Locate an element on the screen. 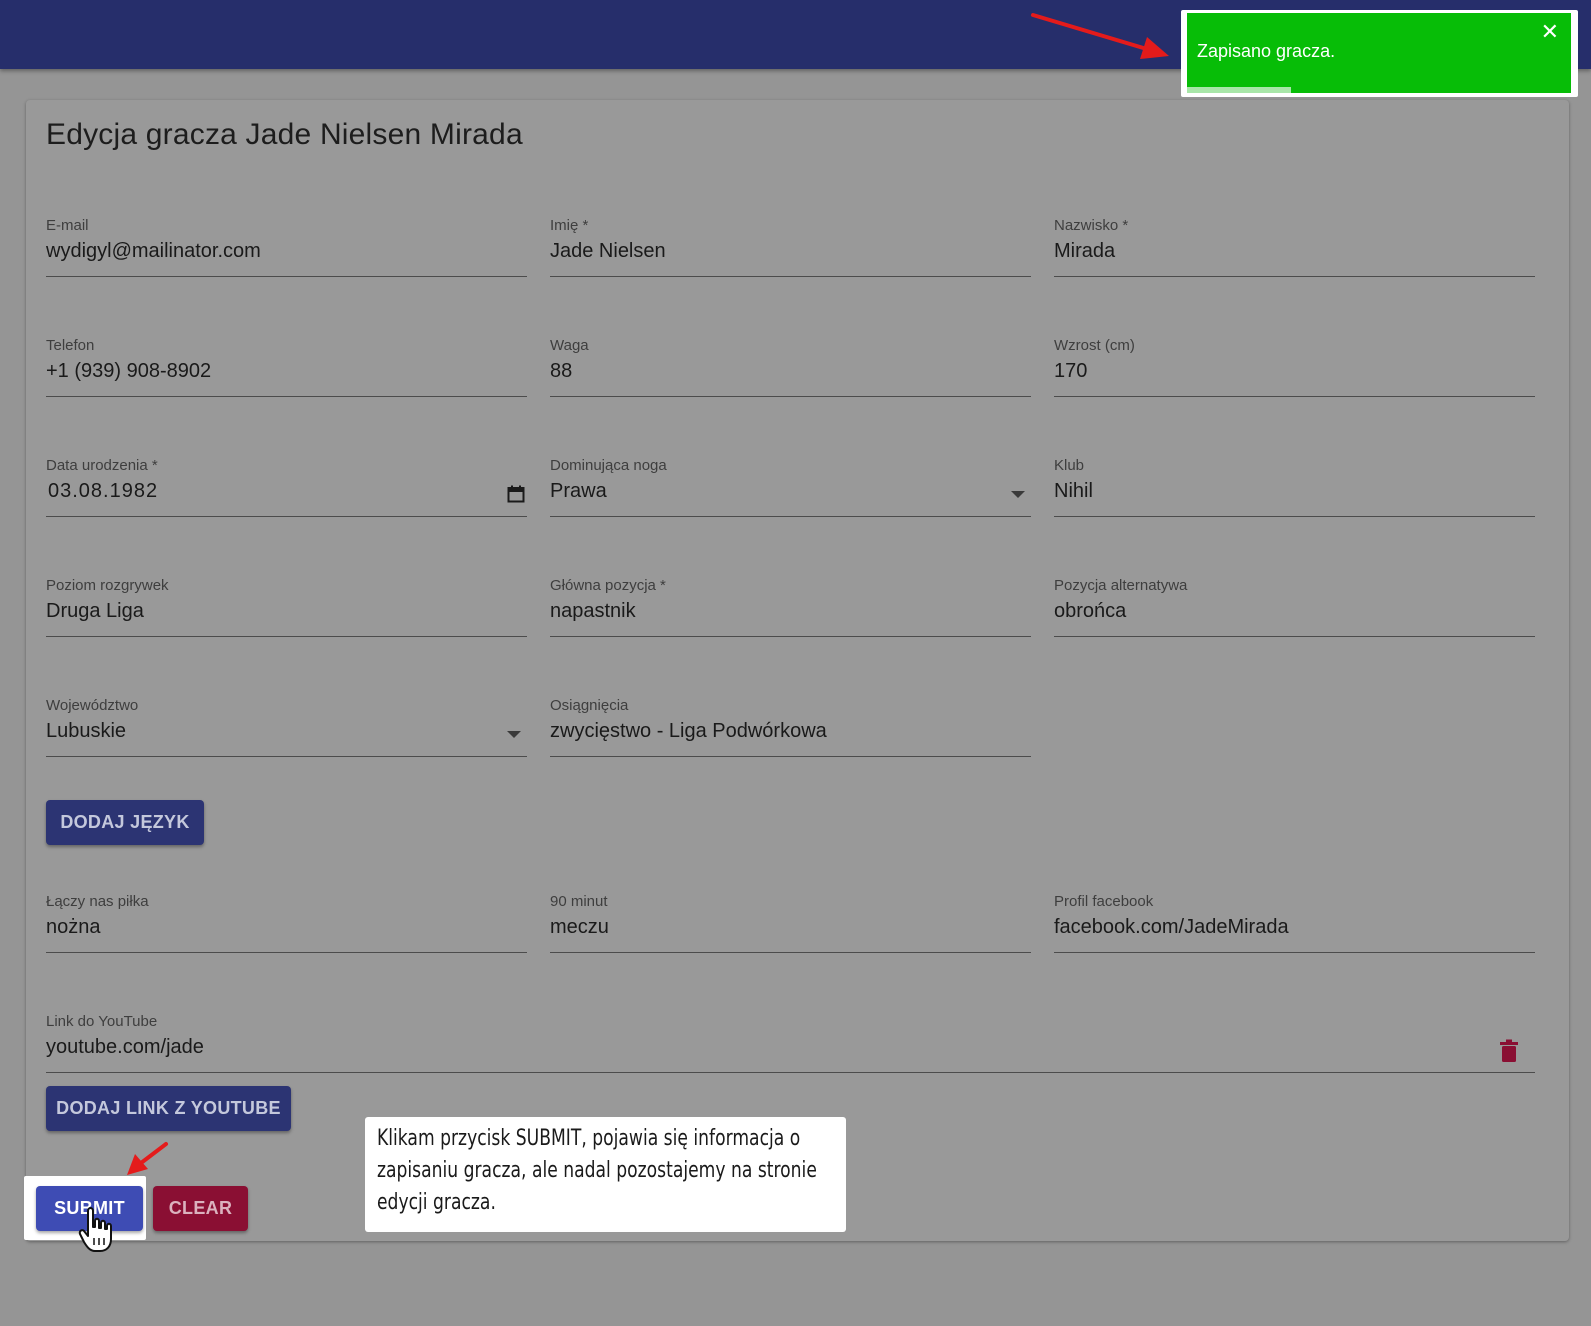  youtube-link-field: Link do YouTube youtube.com/jade is located at coordinates (790, 1043).